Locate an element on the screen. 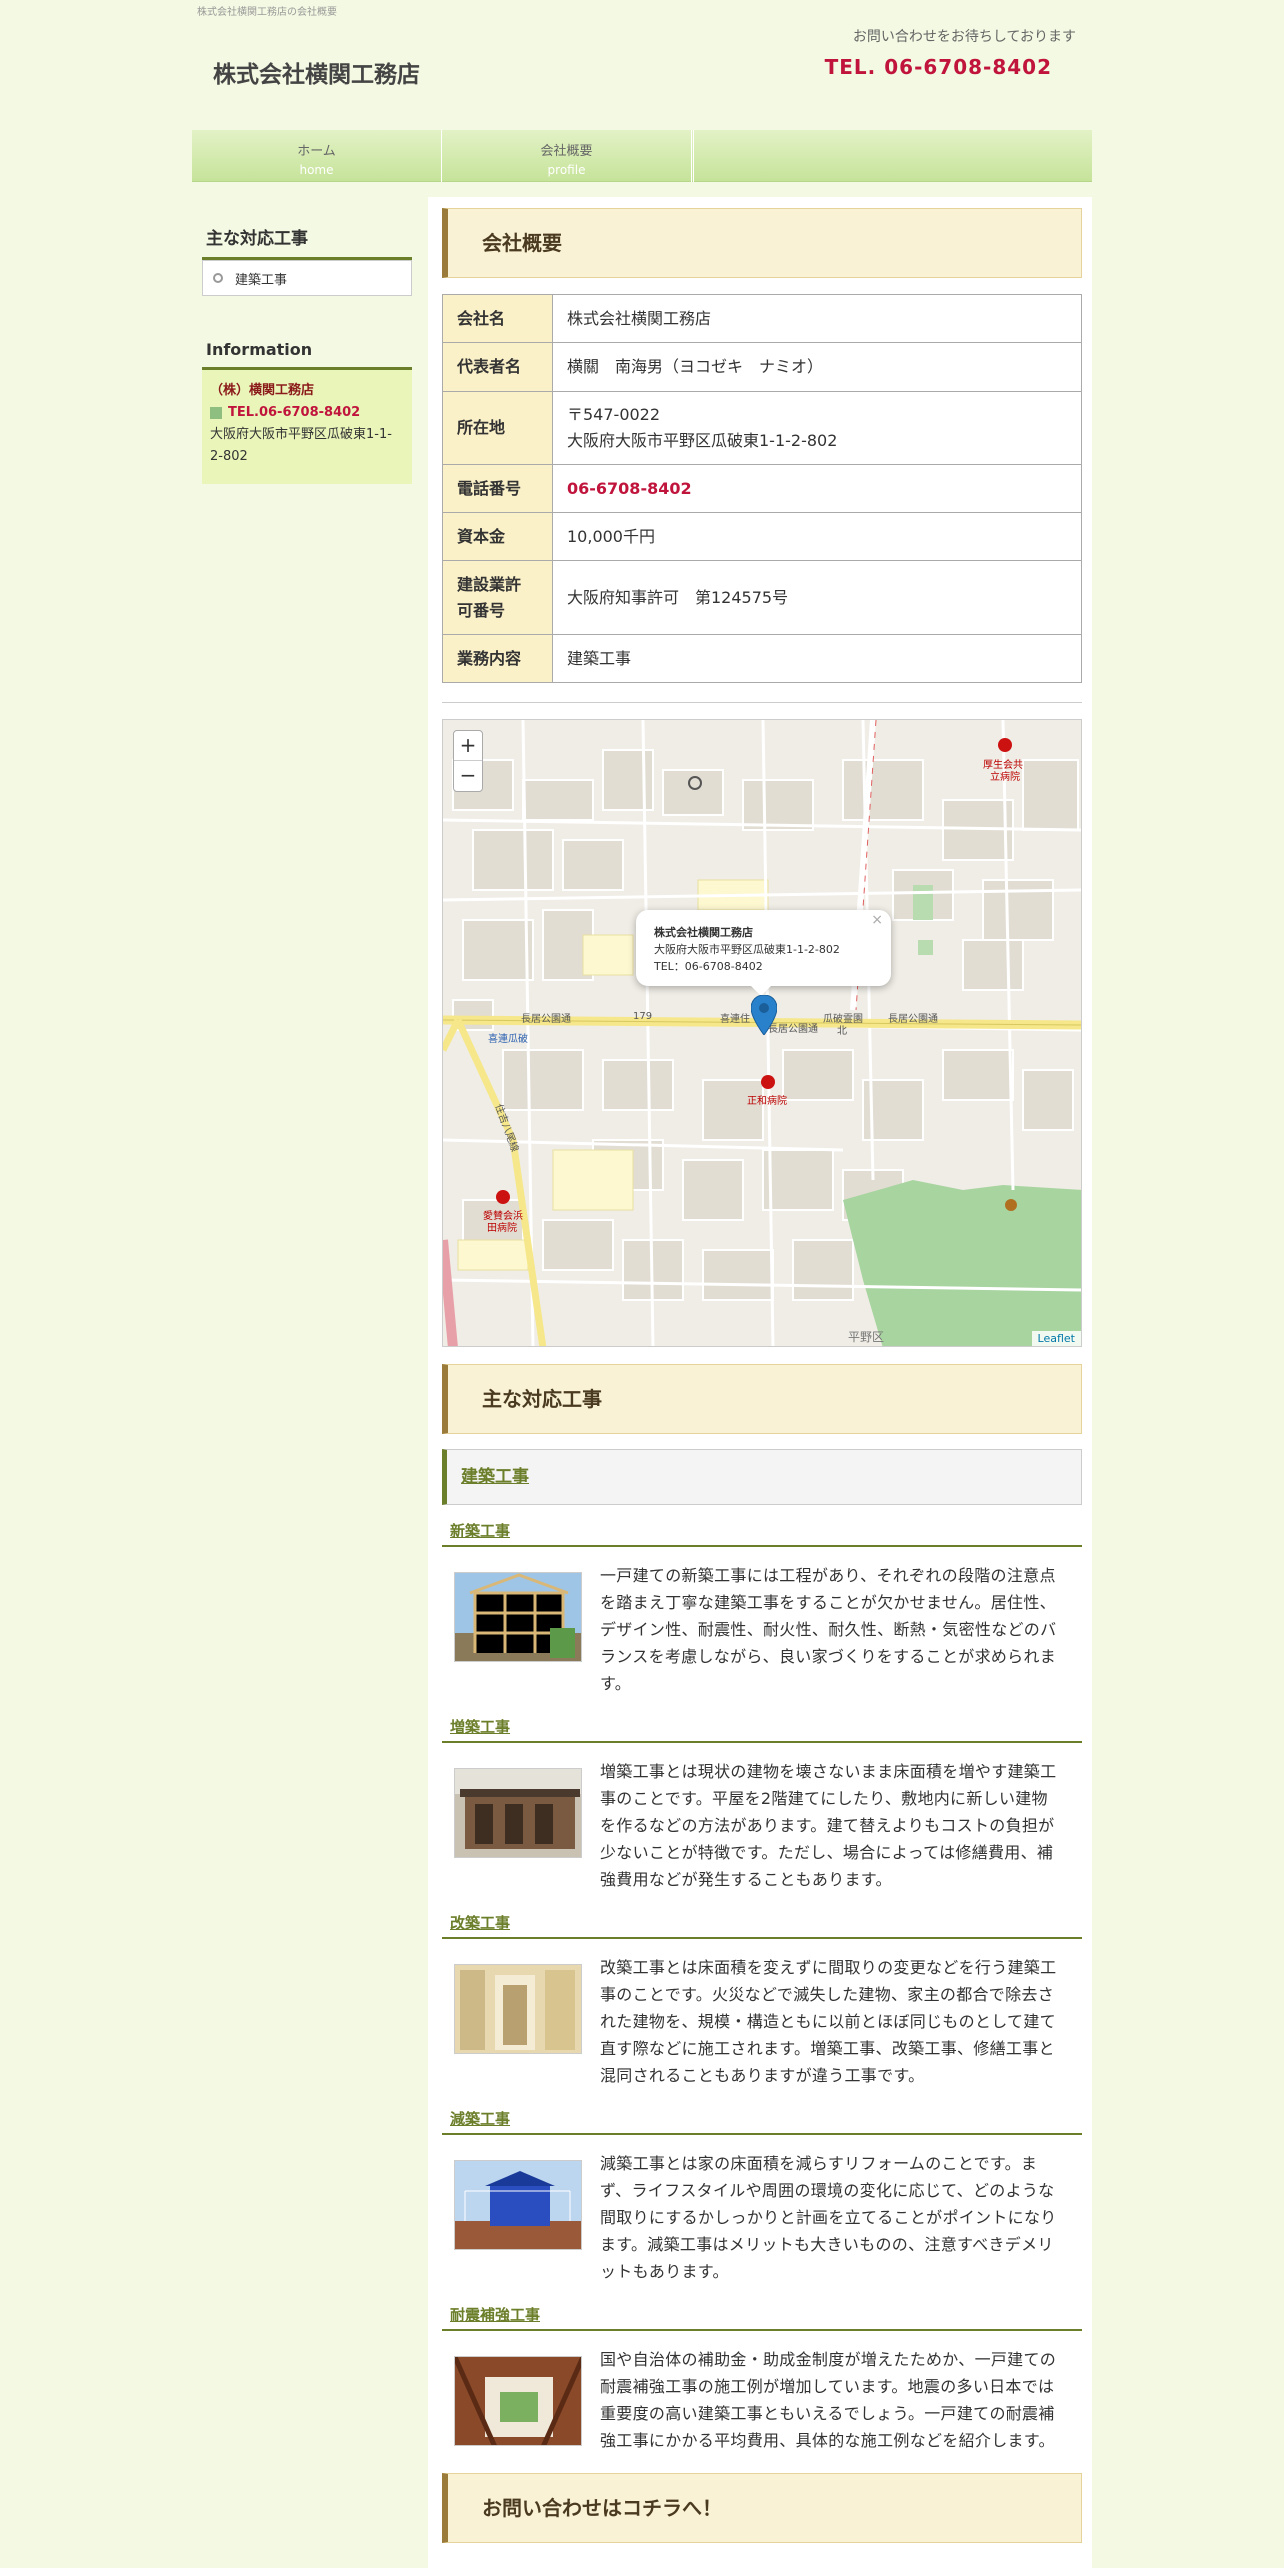 Image resolution: width=1284 pixels, height=2568 pixels. description-line: ランスを考慮しながら、良い家づくりをすることが求められま is located at coordinates (828, 1656).